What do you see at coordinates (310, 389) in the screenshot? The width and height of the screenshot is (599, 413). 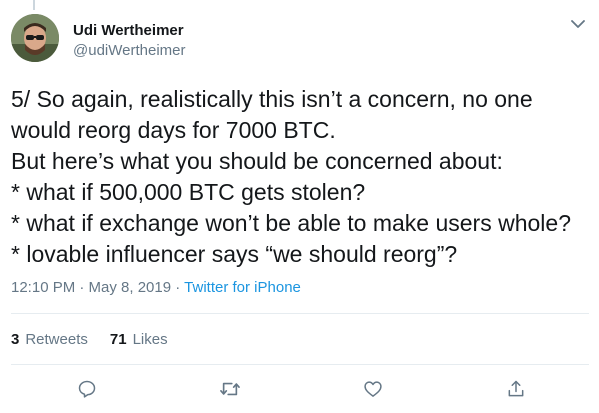 I see `tweet-actions` at bounding box center [310, 389].